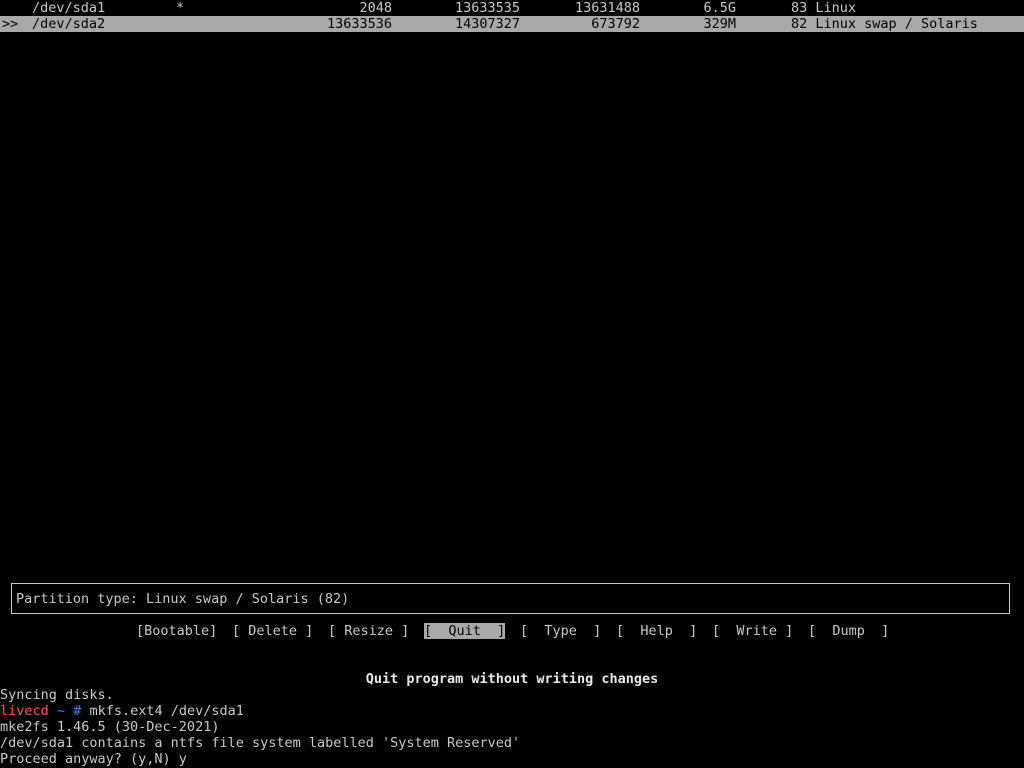  I want to click on menu-help-button: [ Help ], so click(656, 631).